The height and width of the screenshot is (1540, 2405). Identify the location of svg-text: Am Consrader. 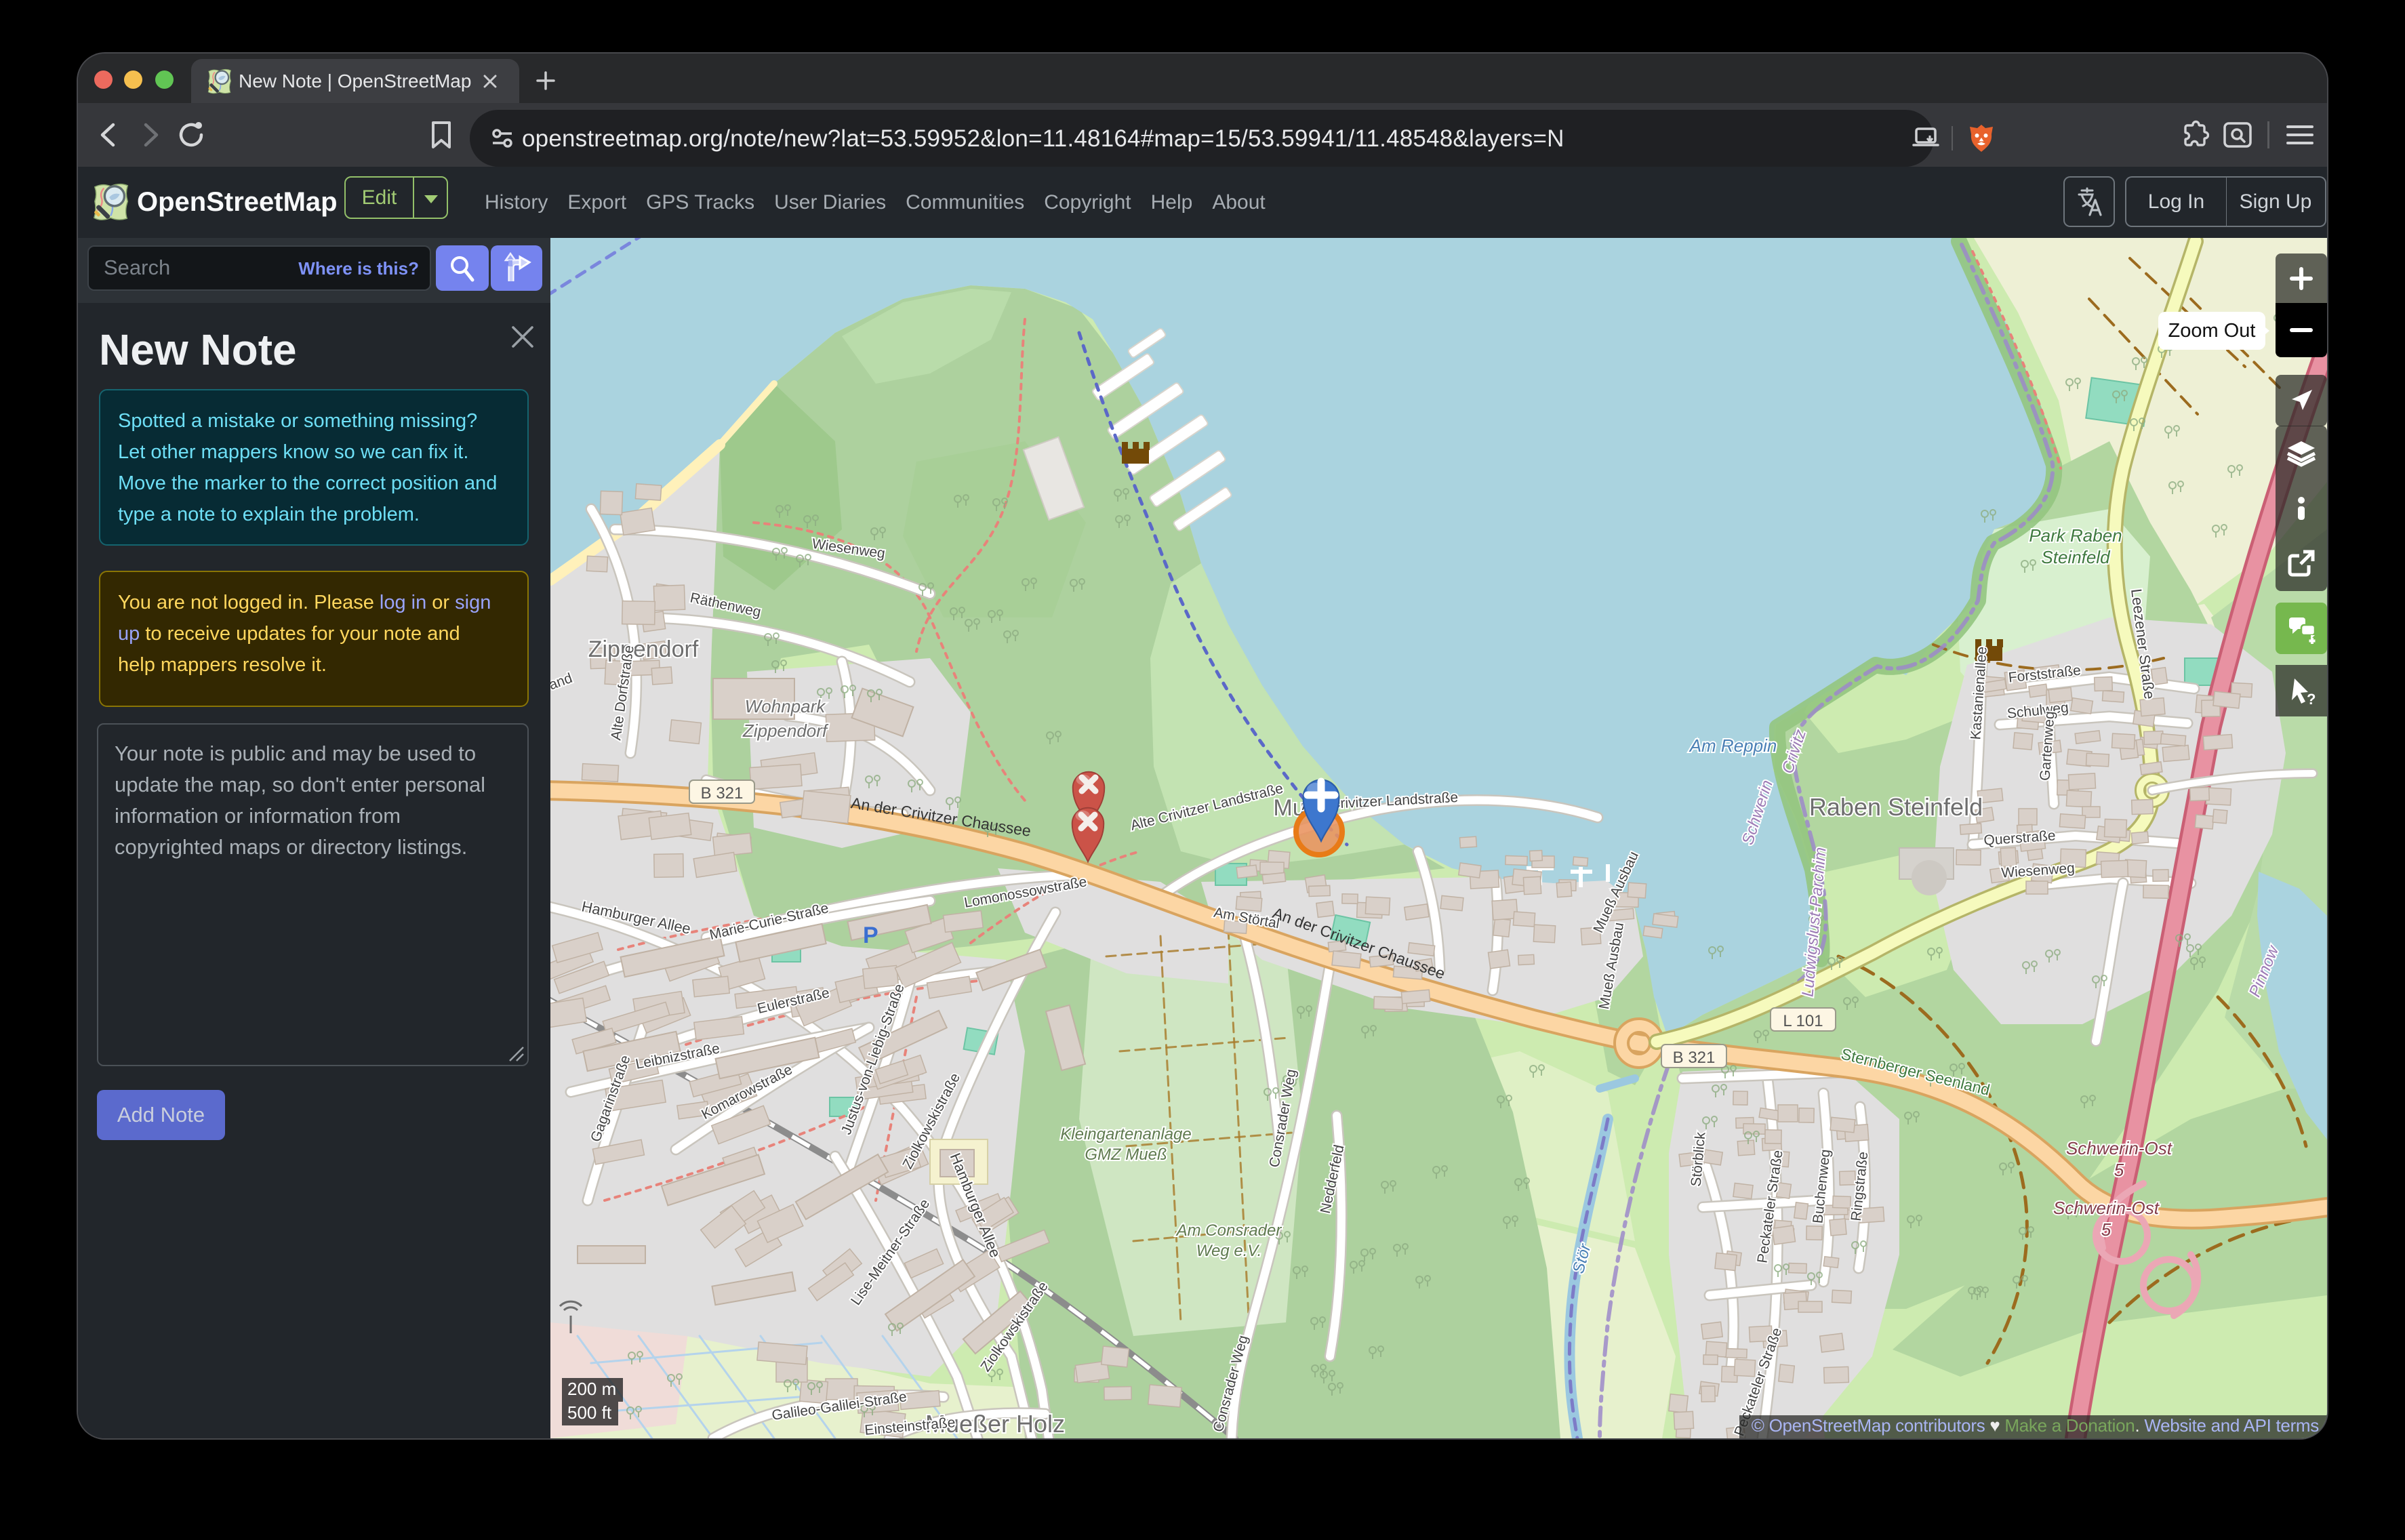
(1228, 1231).